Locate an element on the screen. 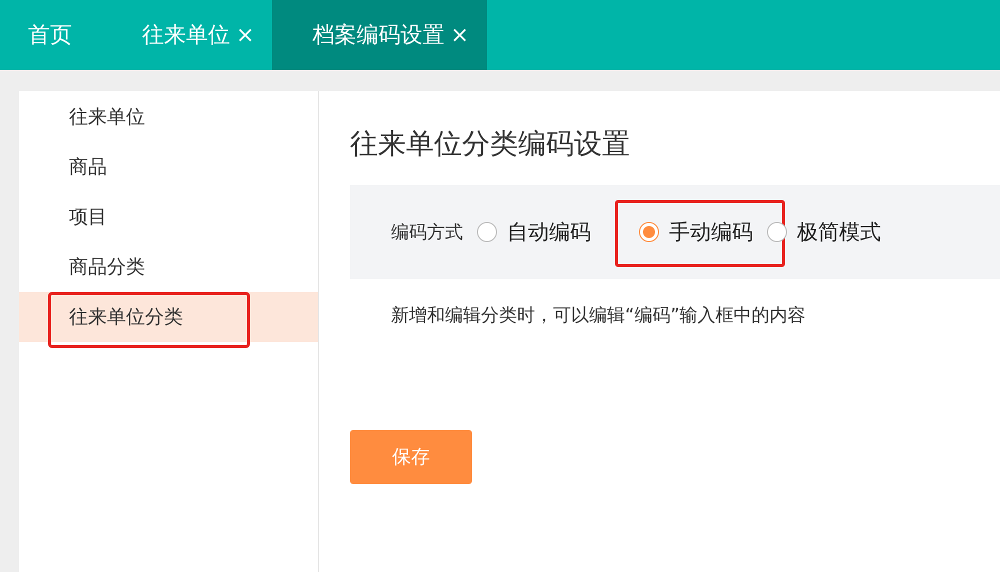 The image size is (1000, 572). sidebar-item: 往来单位 is located at coordinates (168, 117).